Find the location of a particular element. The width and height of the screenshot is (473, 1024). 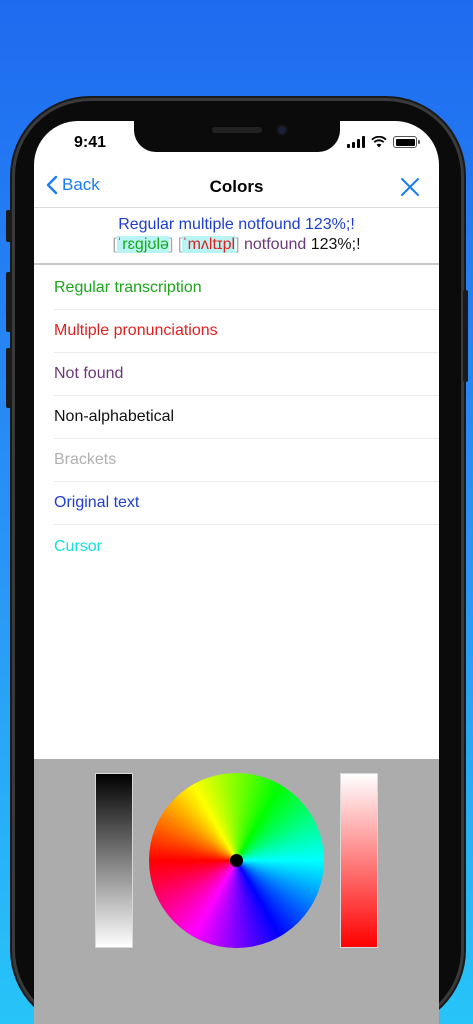

close-icon is located at coordinates (410, 187).